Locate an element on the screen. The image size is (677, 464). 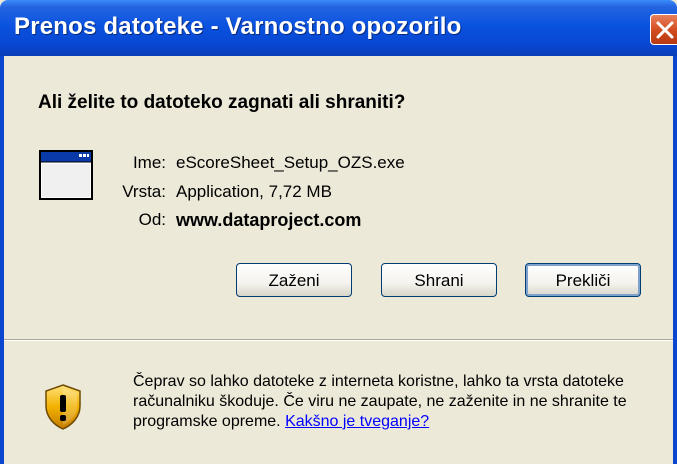
close-icon is located at coordinates (665, 30).